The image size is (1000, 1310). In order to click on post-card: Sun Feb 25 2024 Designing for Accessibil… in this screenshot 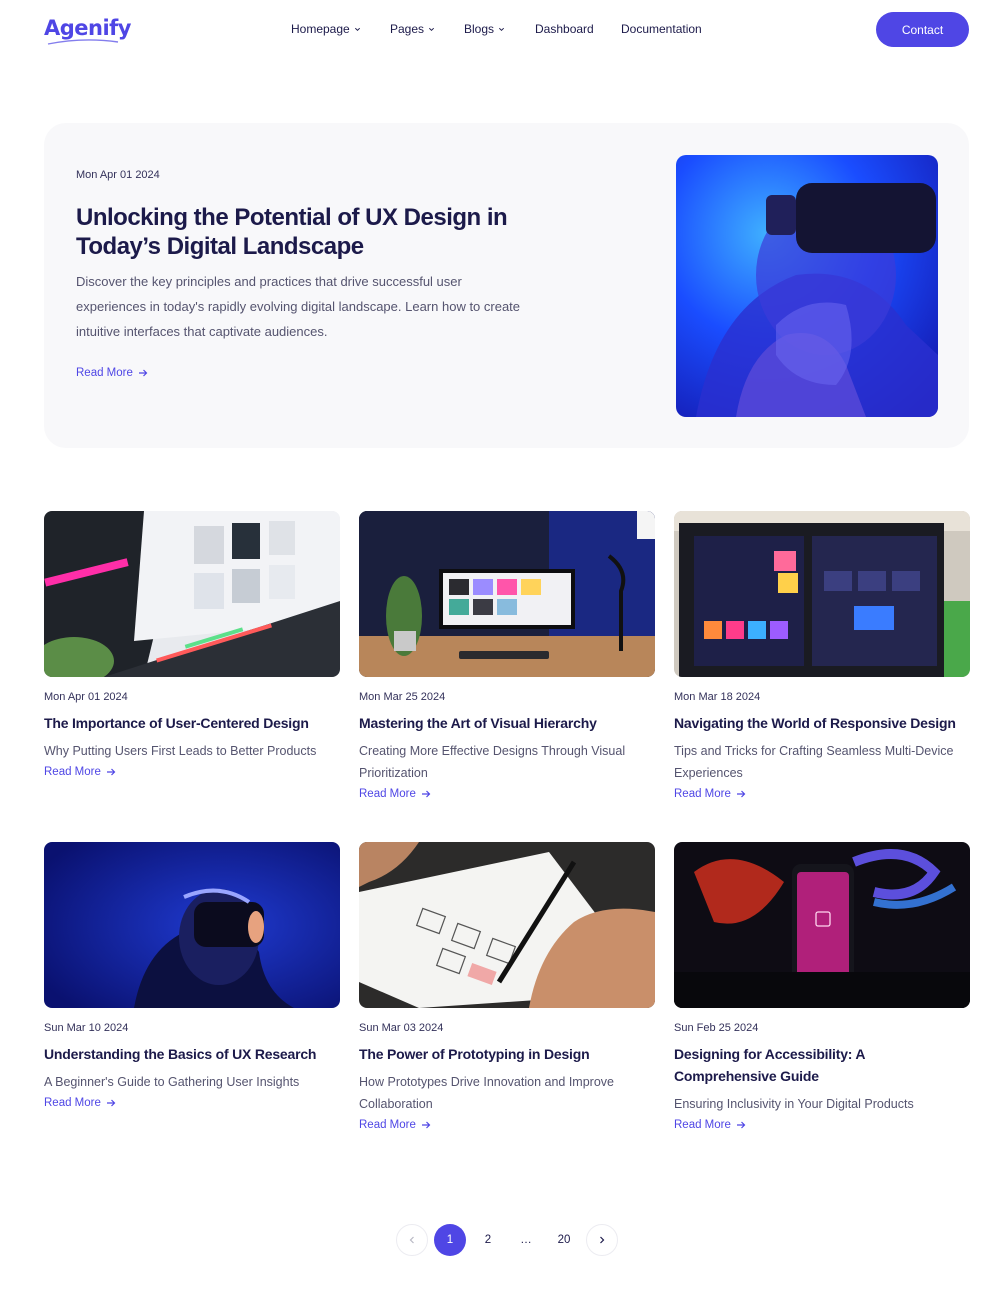, I will do `click(822, 987)`.